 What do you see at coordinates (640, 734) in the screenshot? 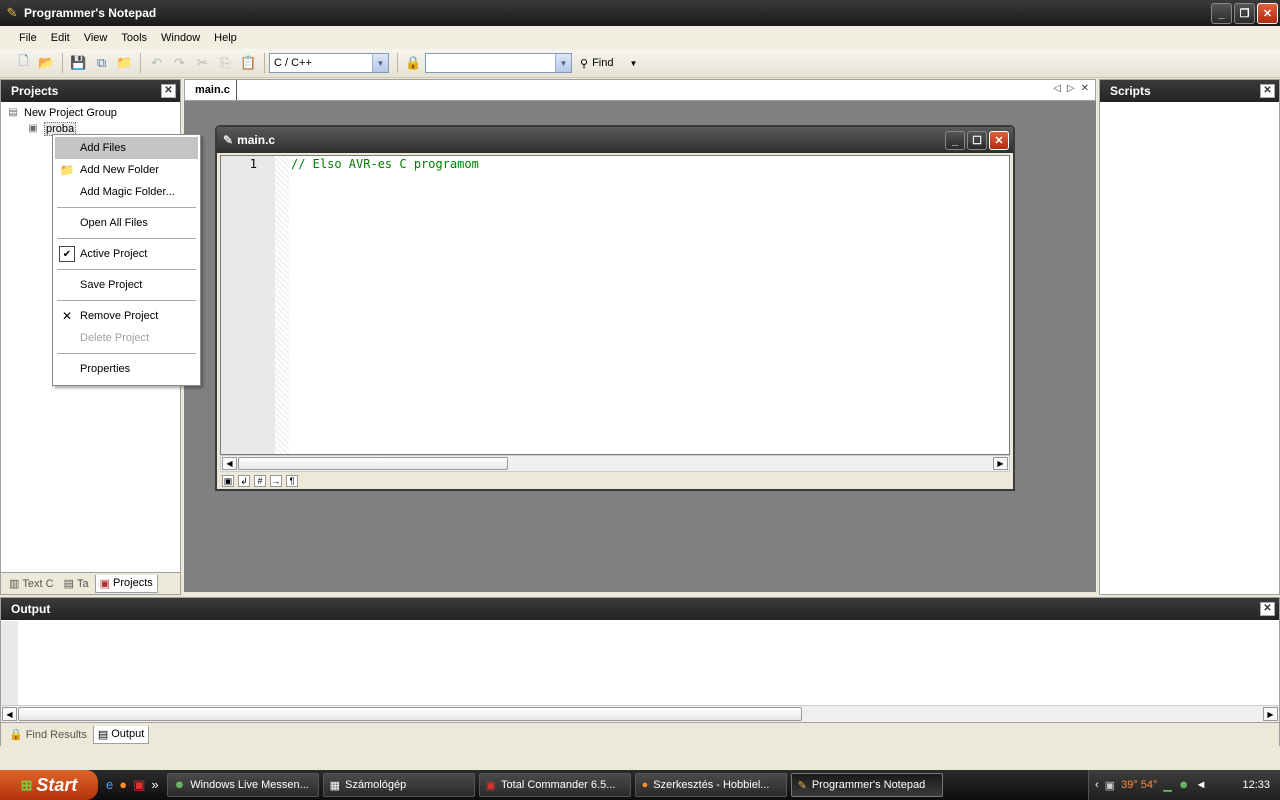
I see `output-tabs: 🔒 Find Results ▤ Output` at bounding box center [640, 734].